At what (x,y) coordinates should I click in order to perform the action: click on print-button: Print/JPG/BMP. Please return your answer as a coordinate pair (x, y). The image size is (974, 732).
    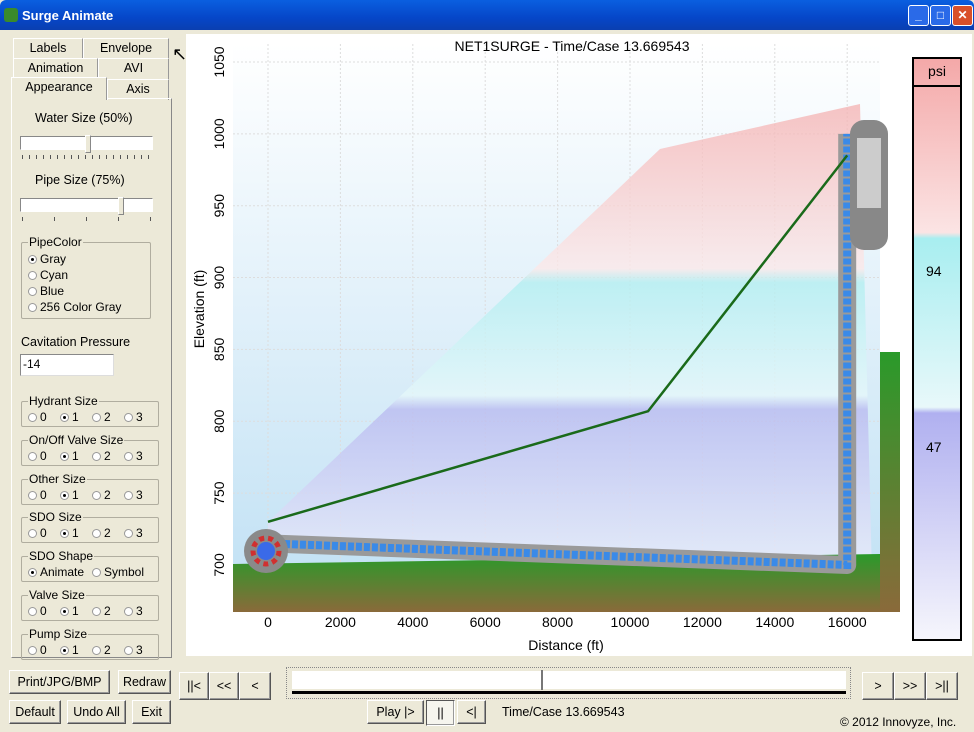
    Looking at the image, I should click on (59, 682).